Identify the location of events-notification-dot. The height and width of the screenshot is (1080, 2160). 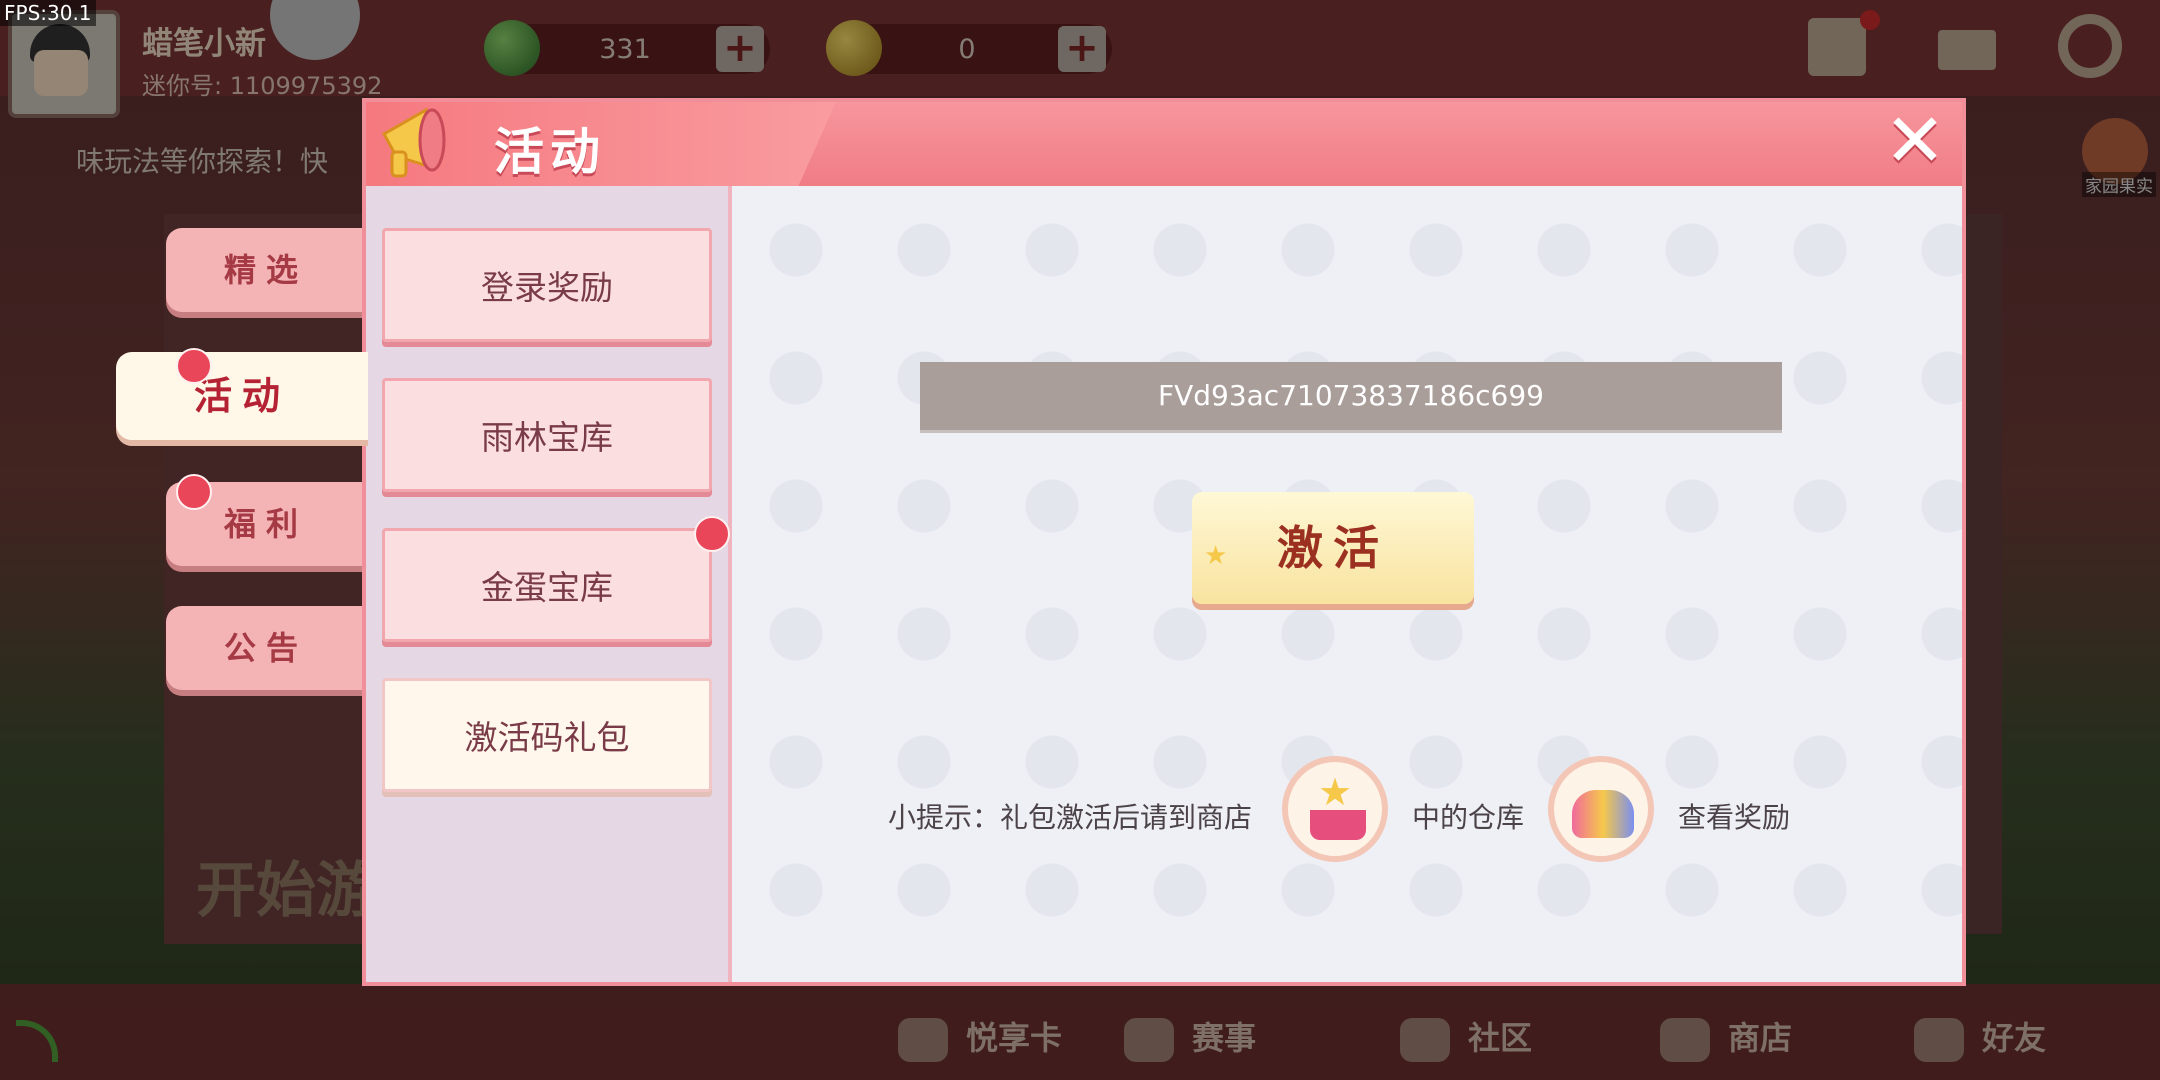
(194, 366).